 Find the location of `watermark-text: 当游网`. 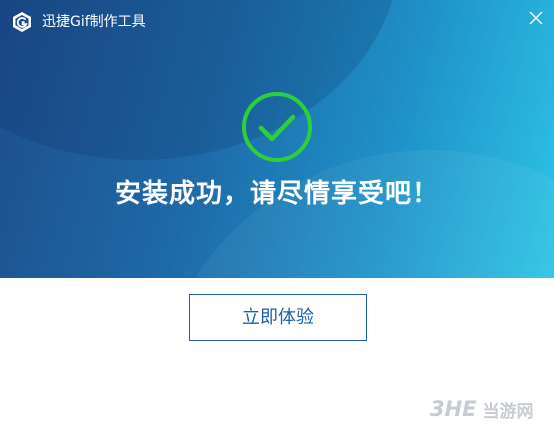

watermark-text: 当游网 is located at coordinates (508, 411).